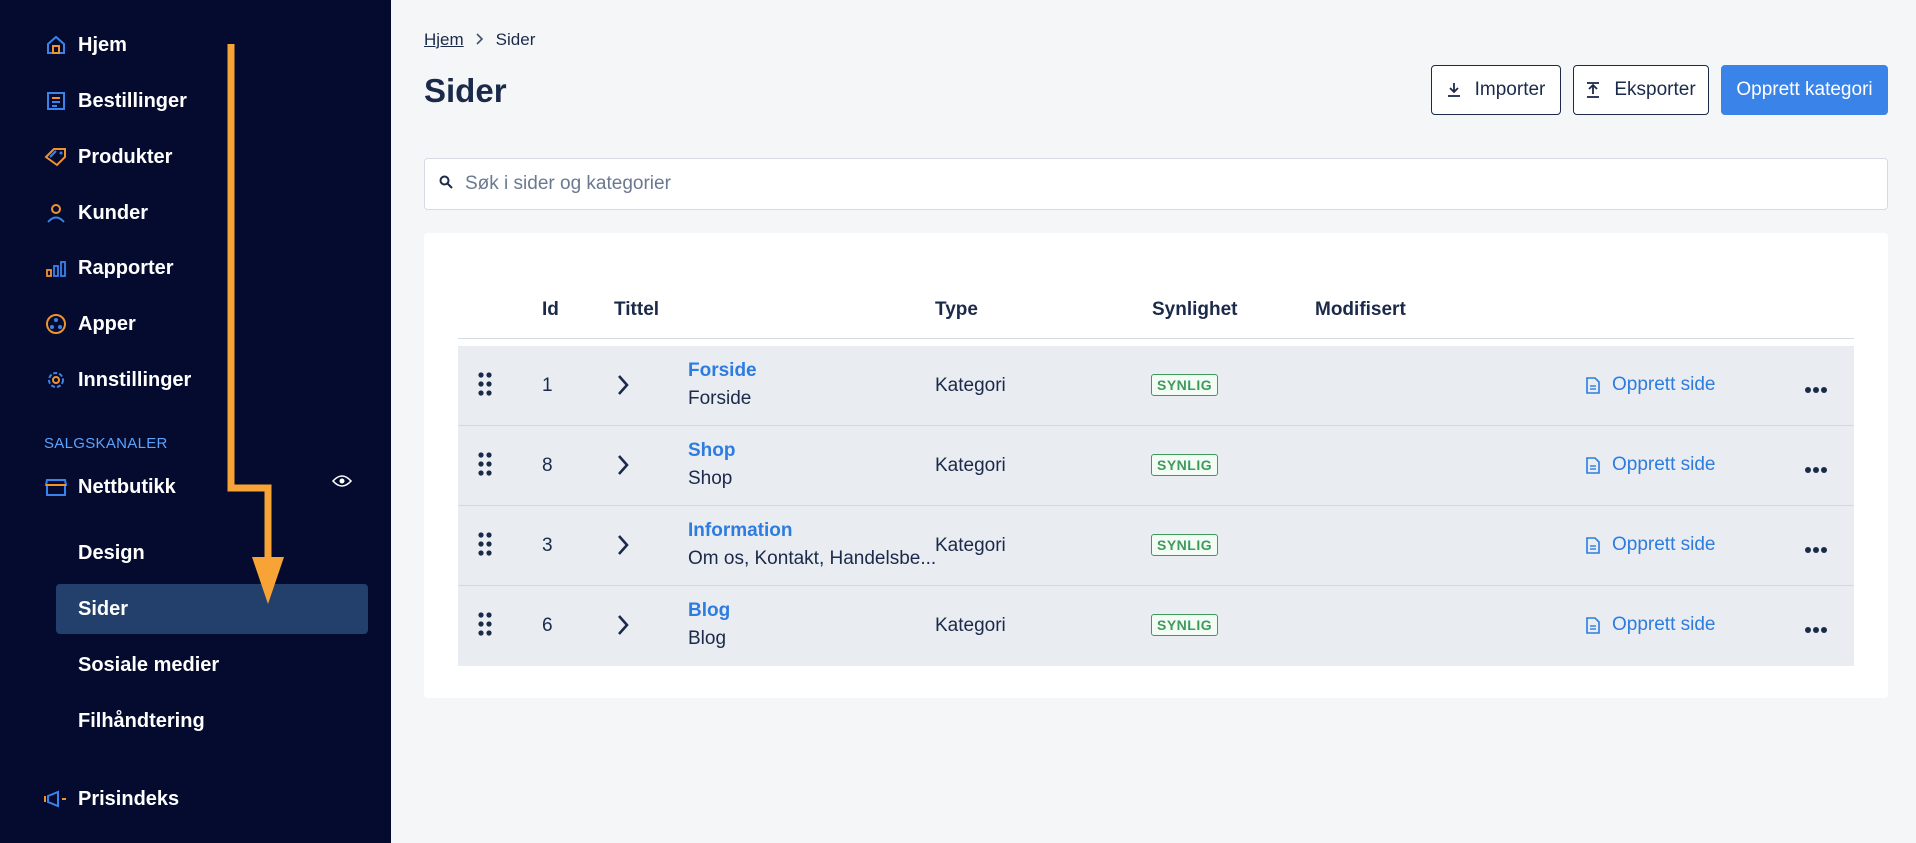 The width and height of the screenshot is (1916, 843). I want to click on sidebar-subitem-file-management: Filhåndtering, so click(141, 721).